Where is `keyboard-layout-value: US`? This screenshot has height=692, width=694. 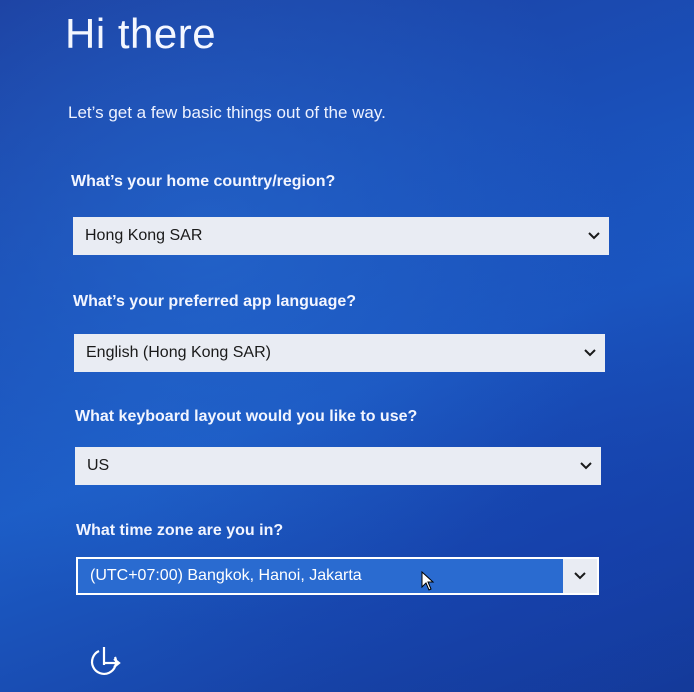
keyboard-layout-value: US is located at coordinates (98, 465).